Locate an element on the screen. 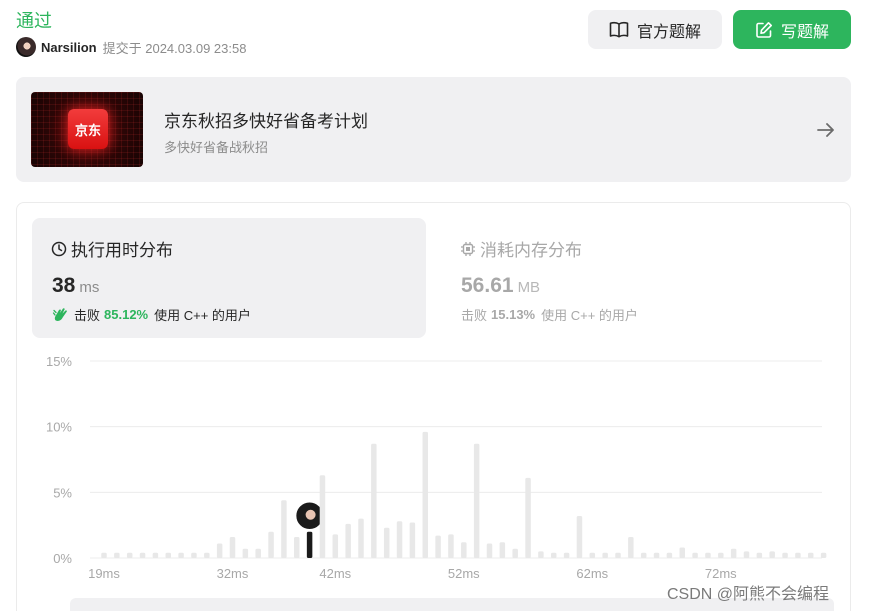 Image resolution: width=874 pixels, height=611 pixels. clap-hands-icon is located at coordinates (59, 314).